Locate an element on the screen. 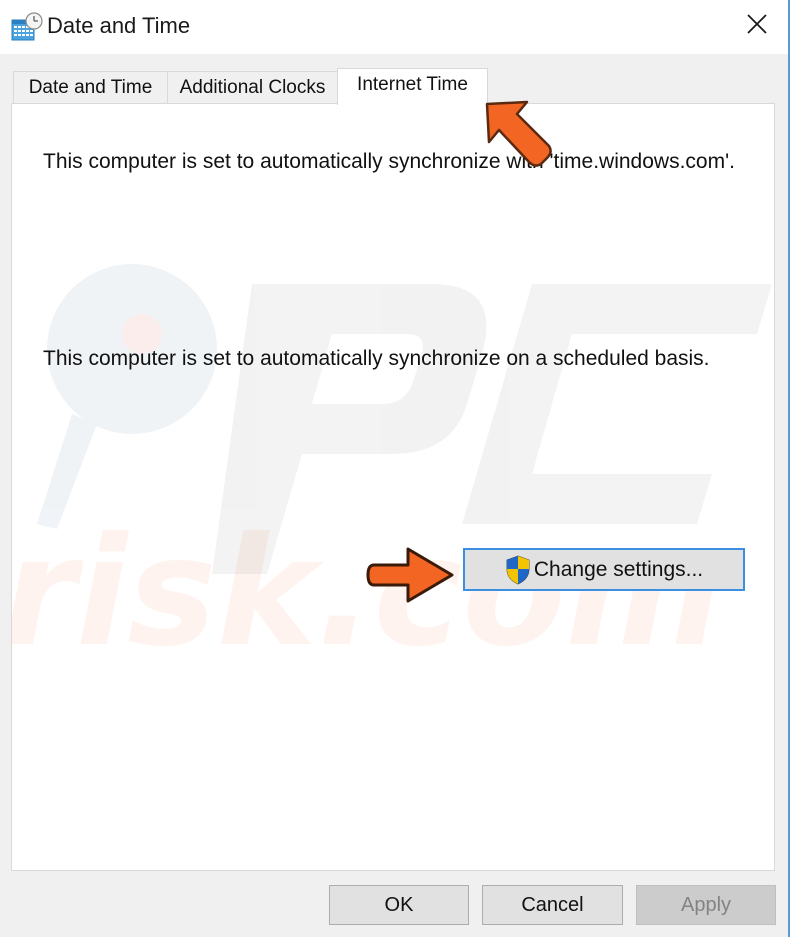 The width and height of the screenshot is (790, 937). tab-internet-time: Internet Time is located at coordinates (412, 86).